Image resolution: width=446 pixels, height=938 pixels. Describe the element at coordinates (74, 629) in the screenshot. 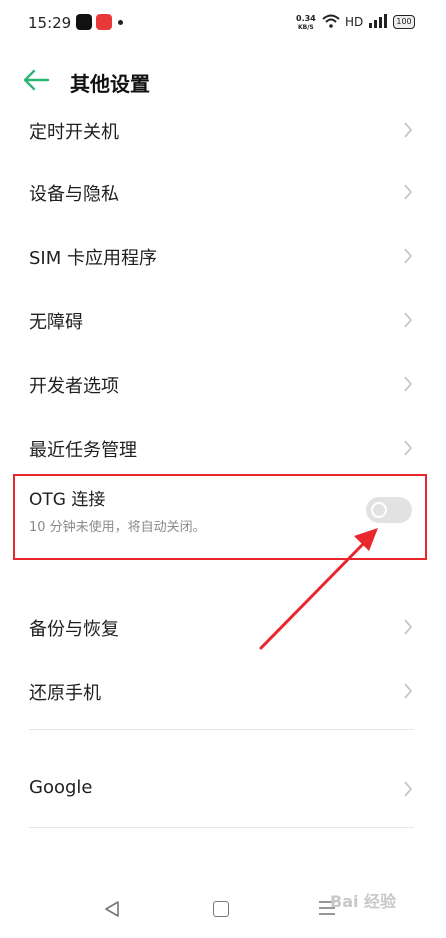

I see `list-item-label: 备份与恢复` at that location.